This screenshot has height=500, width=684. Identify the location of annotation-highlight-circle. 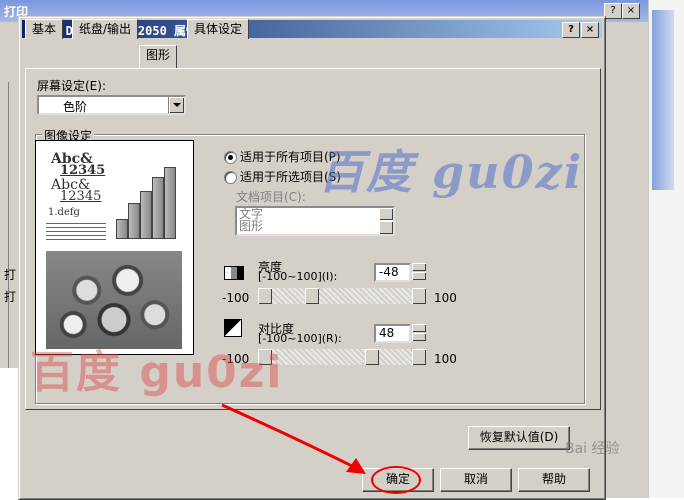
(396, 480).